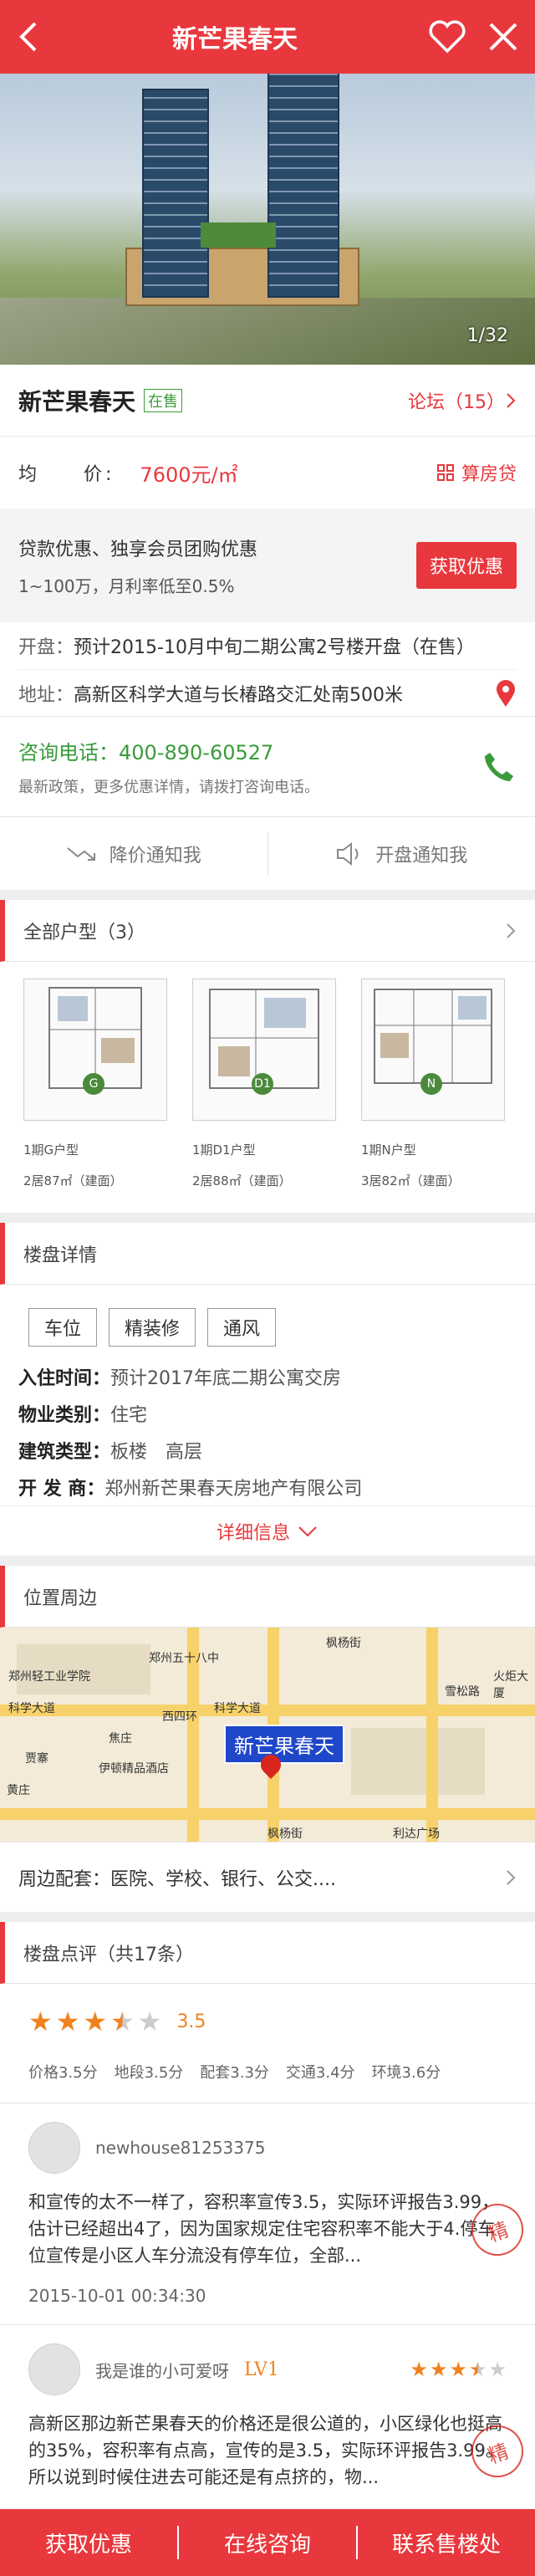 This screenshot has height=2576, width=535. What do you see at coordinates (267, 2015) in the screenshot?
I see `overall-rating: ★ ★ ★ ★ ★ 3.5` at bounding box center [267, 2015].